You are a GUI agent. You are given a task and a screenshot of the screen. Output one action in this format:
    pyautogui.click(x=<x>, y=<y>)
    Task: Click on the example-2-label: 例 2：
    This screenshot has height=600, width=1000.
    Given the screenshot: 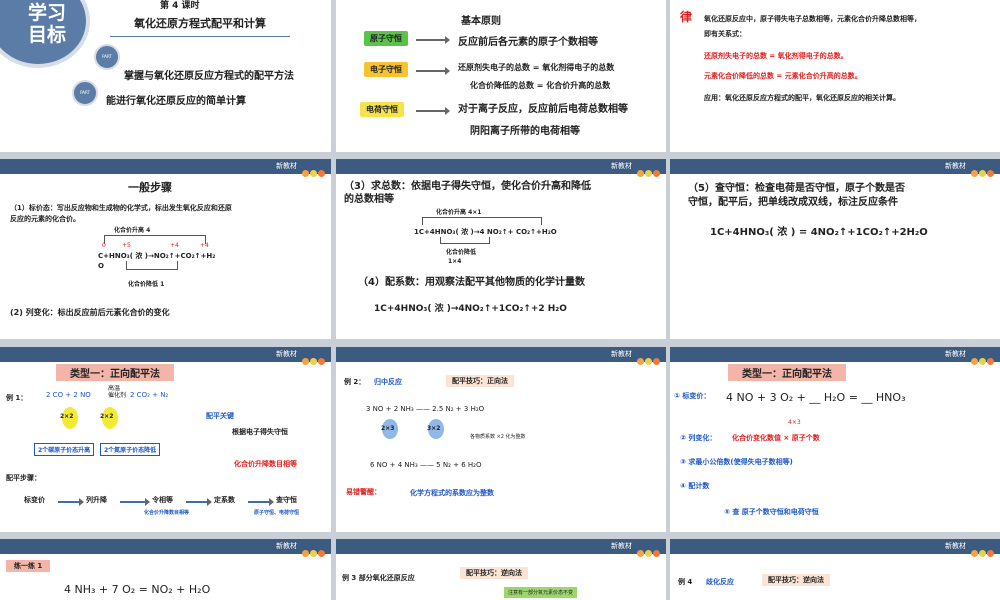 What is the action you would take?
    pyautogui.click(x=355, y=382)
    